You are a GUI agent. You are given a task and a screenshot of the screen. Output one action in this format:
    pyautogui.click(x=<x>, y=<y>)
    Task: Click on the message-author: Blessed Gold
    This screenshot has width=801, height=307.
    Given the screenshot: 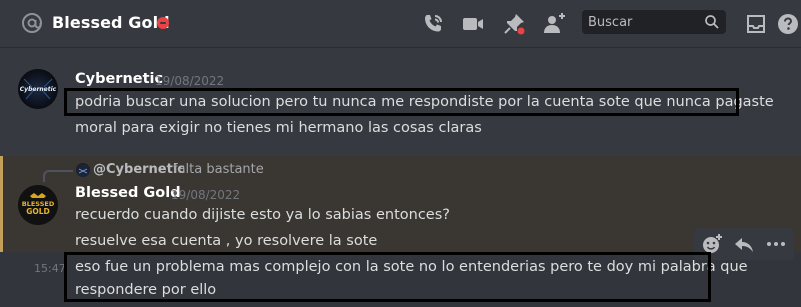 What is the action you would take?
    pyautogui.click(x=128, y=193)
    